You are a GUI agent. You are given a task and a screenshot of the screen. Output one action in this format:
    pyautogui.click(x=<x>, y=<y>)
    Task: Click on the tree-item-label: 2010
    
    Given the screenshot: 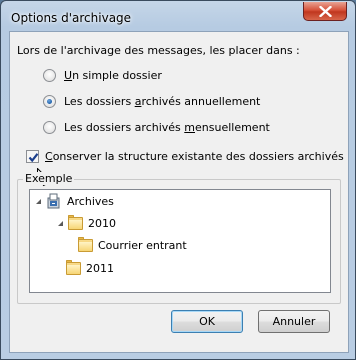 What is the action you would take?
    pyautogui.click(x=102, y=223)
    